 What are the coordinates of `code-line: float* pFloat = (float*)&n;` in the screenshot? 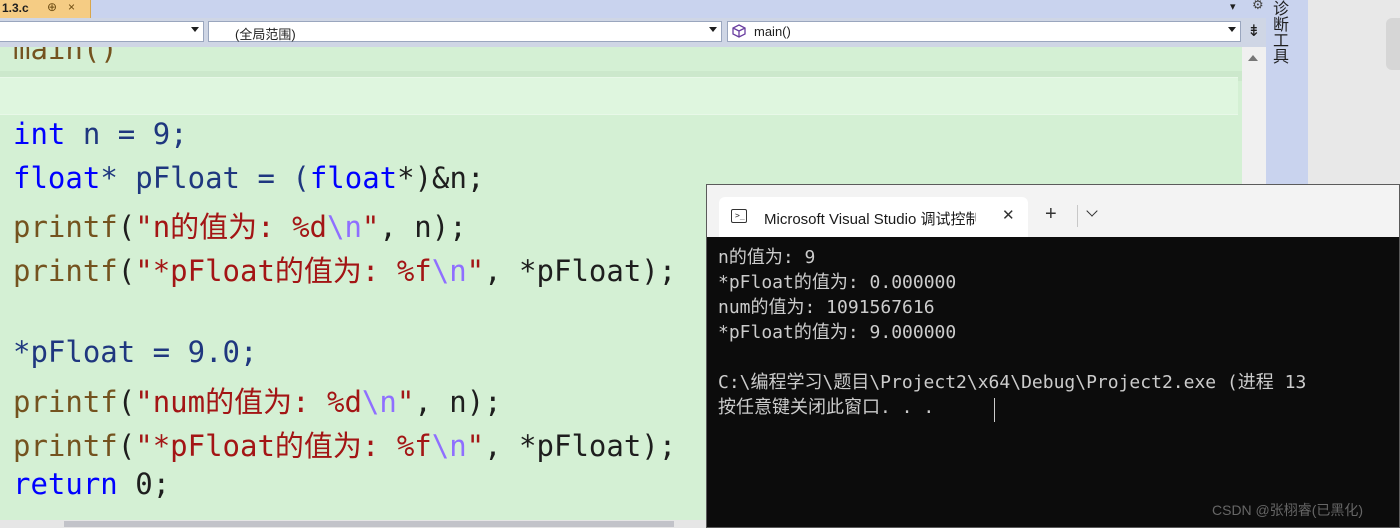 It's located at (248, 178).